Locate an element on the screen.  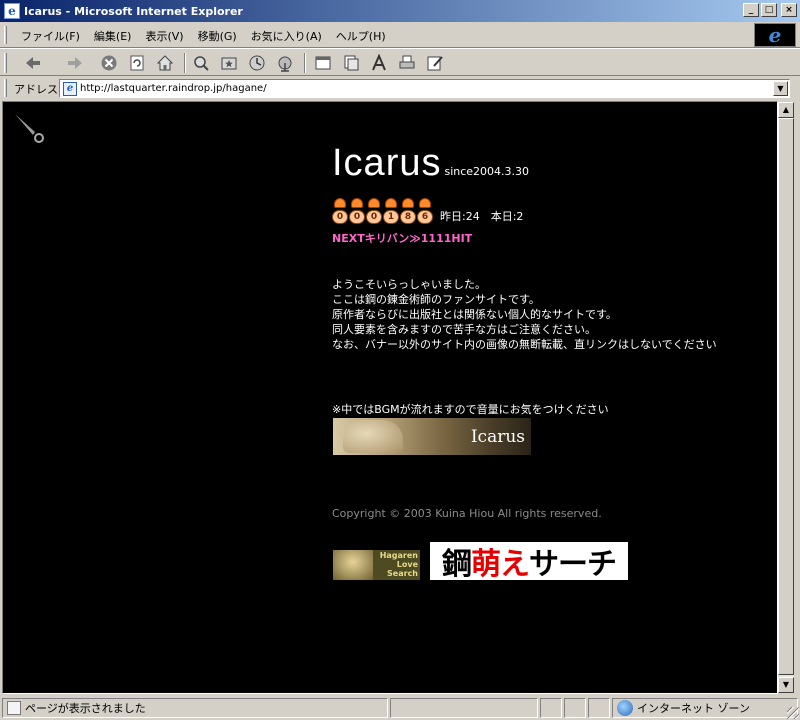
scroll-up-button: ▲ is located at coordinates (786, 110).